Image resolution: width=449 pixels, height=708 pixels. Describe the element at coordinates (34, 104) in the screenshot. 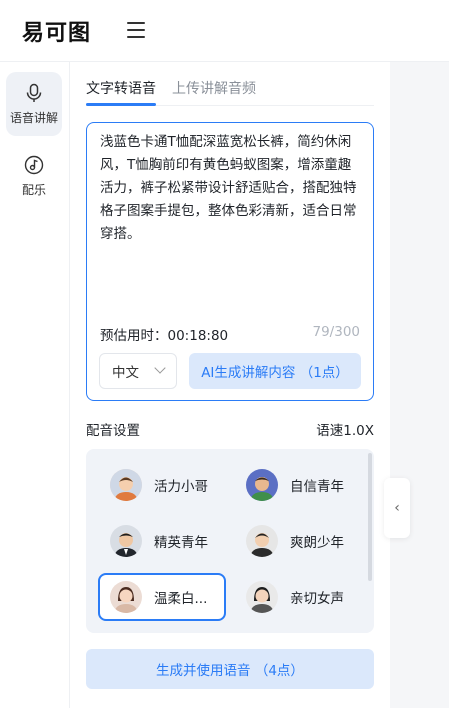

I see `sidebar-item-voice-narration: 语音讲解` at that location.